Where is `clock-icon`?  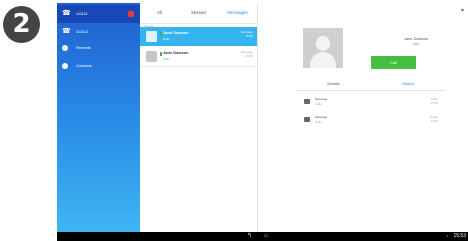 clock-icon is located at coordinates (65, 48).